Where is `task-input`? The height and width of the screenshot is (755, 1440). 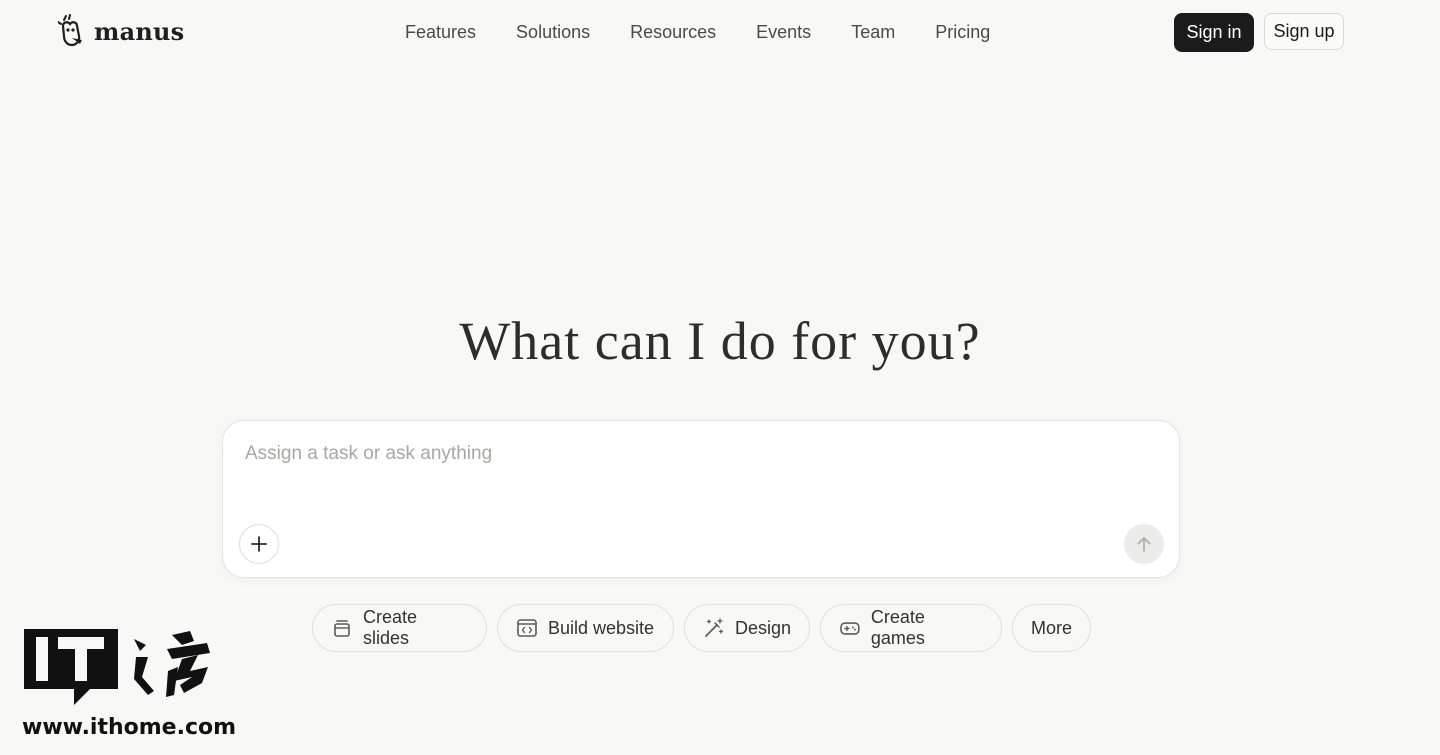
task-input is located at coordinates (695, 454).